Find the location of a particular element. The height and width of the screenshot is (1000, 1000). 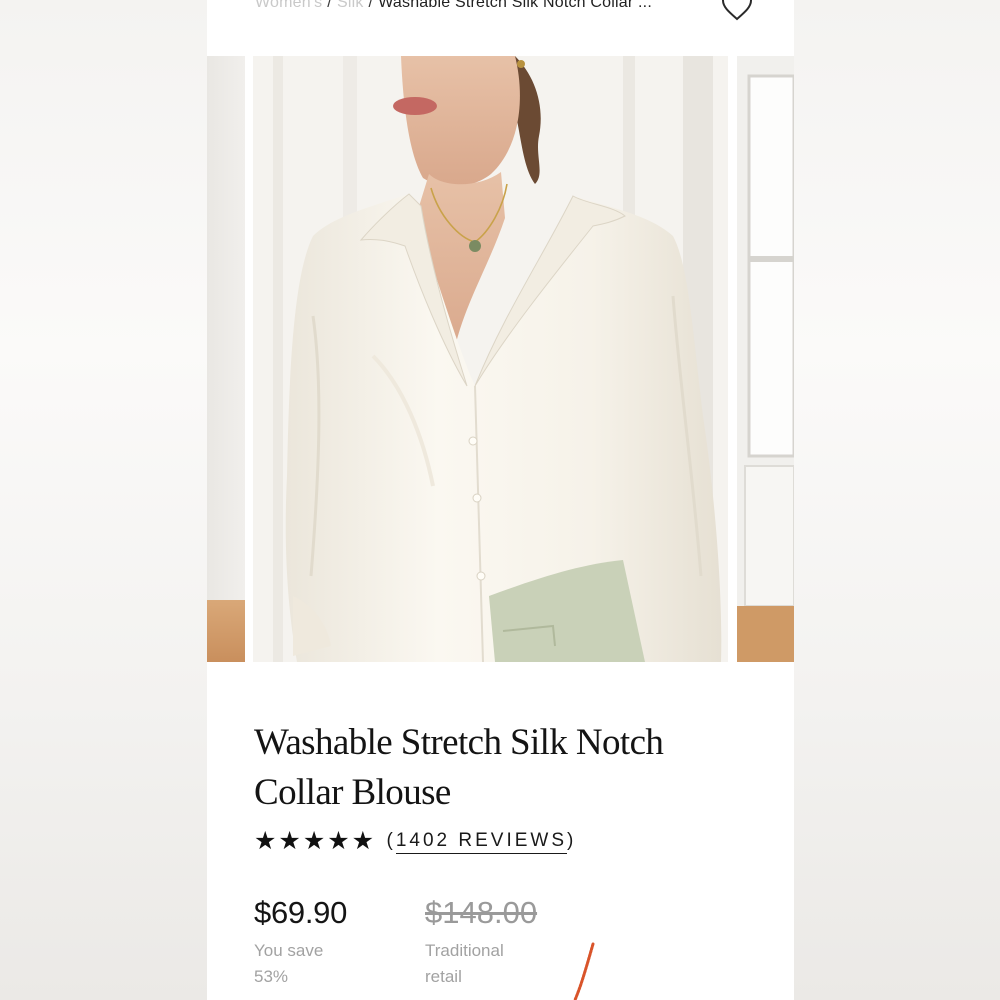

reviews-count: 1402 REVIEWS is located at coordinates (481, 842).